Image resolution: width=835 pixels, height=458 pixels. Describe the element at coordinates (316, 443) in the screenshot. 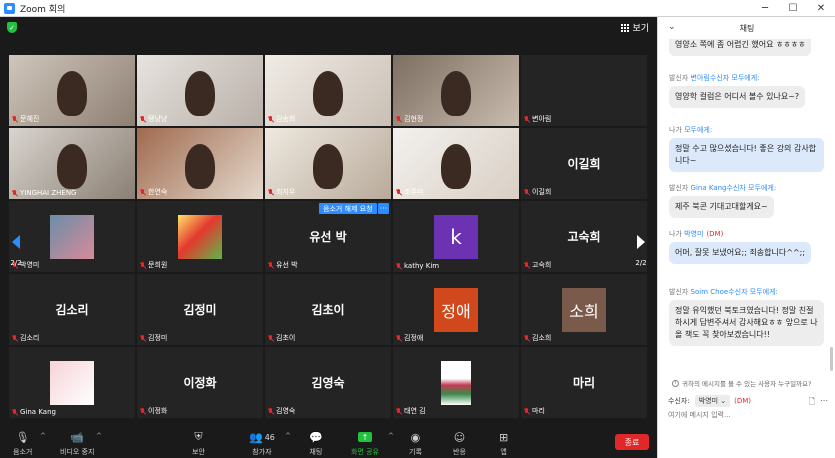

I see `chat-button: 💬 채팅` at that location.